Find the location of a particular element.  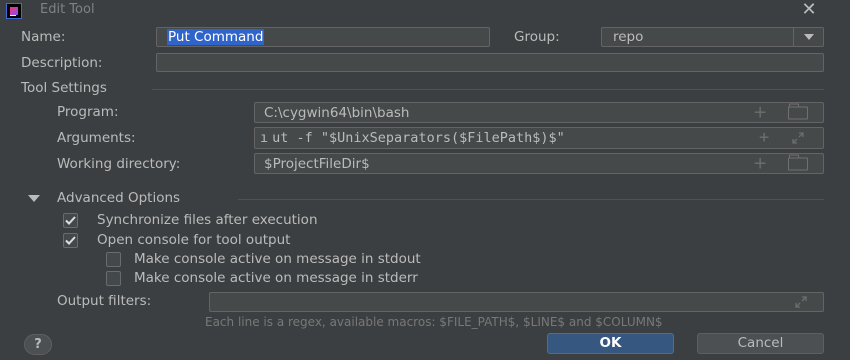

sync-files-checkbox is located at coordinates (70, 220).